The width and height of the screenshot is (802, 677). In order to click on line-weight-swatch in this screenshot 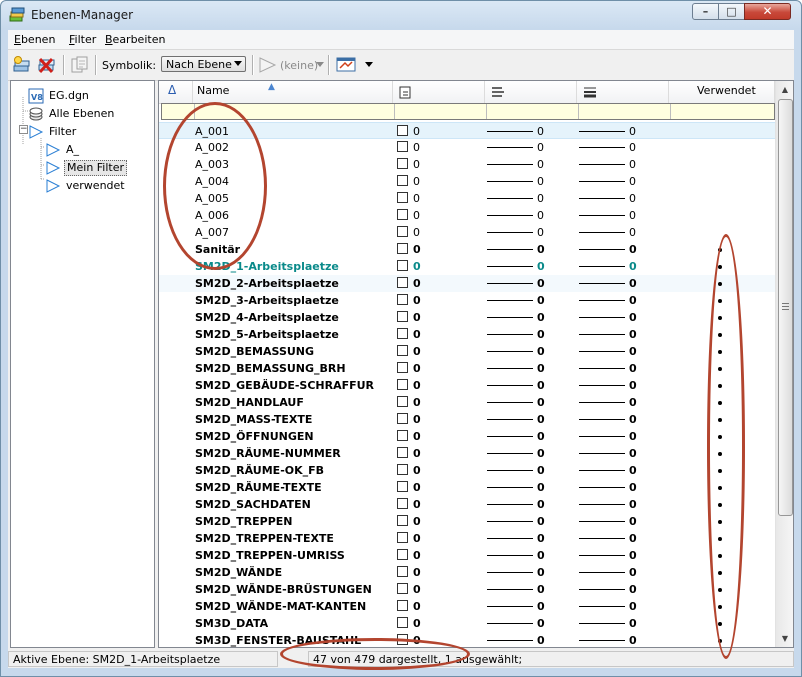, I will do `click(602, 555)`.